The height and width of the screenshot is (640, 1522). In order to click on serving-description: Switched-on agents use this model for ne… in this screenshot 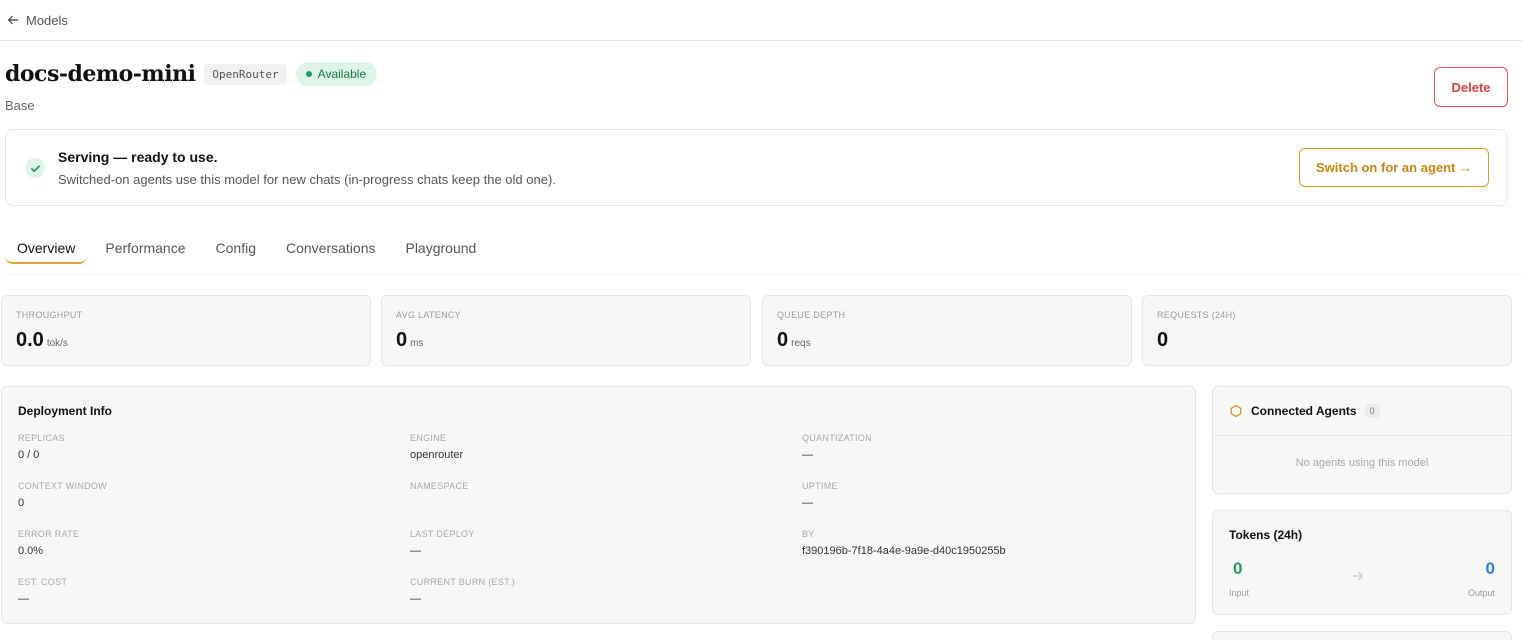, I will do `click(307, 179)`.